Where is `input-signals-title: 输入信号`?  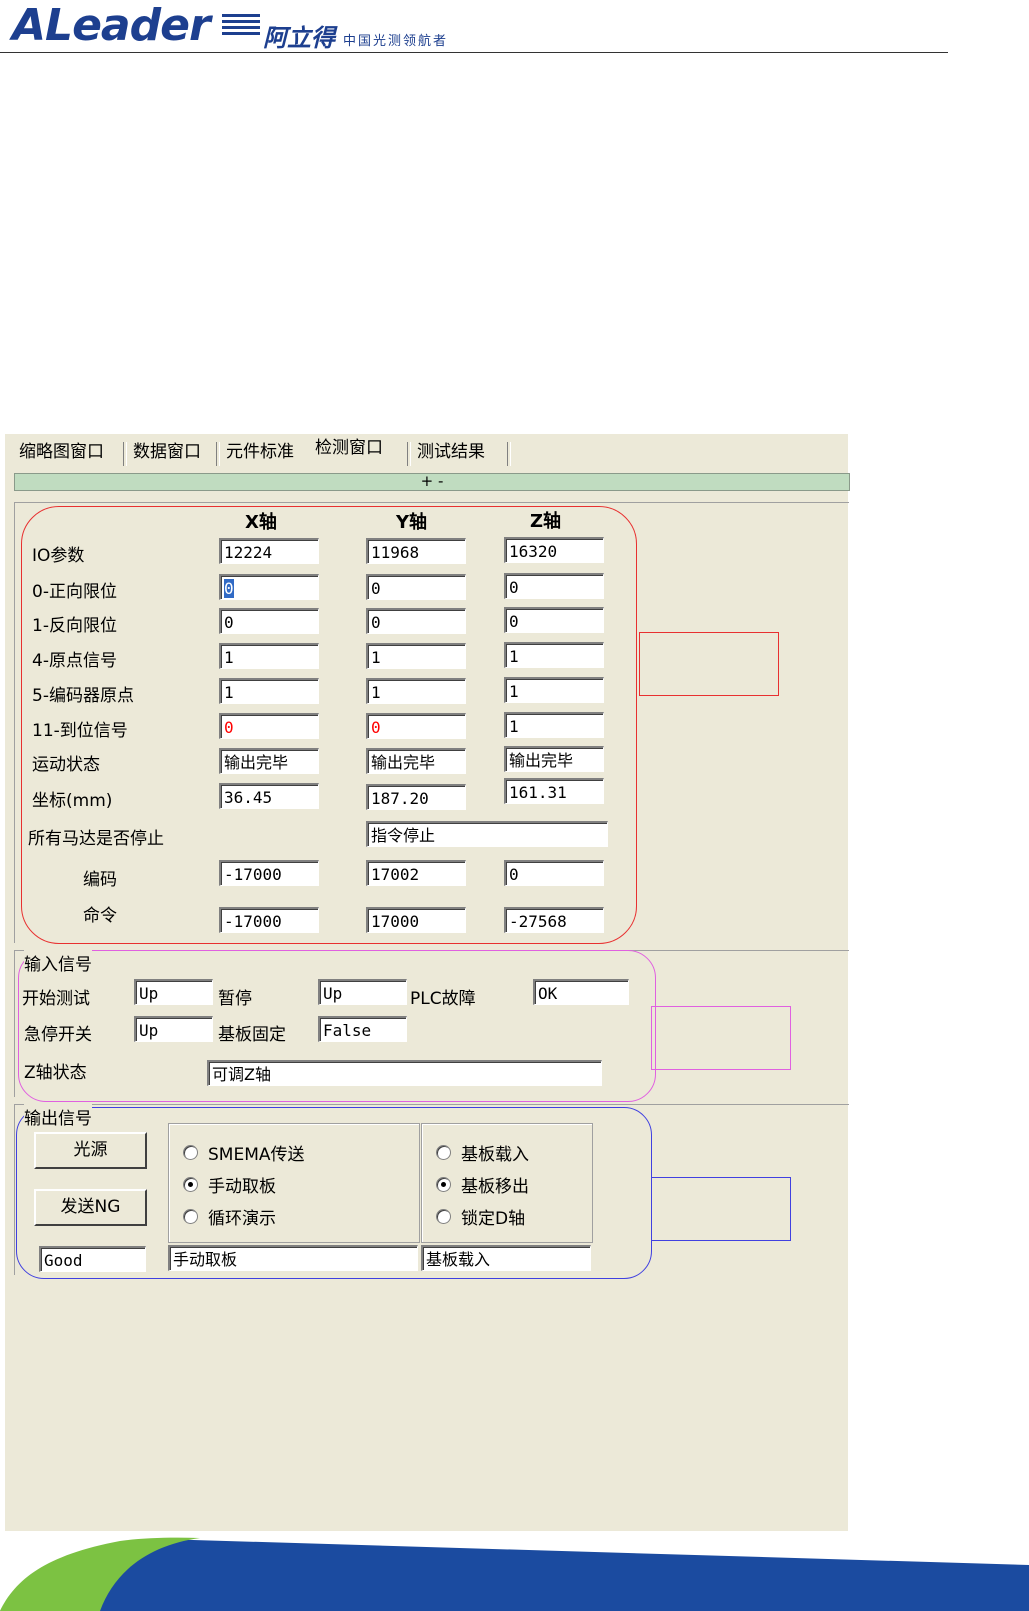 input-signals-title: 输入信号 is located at coordinates (58, 962).